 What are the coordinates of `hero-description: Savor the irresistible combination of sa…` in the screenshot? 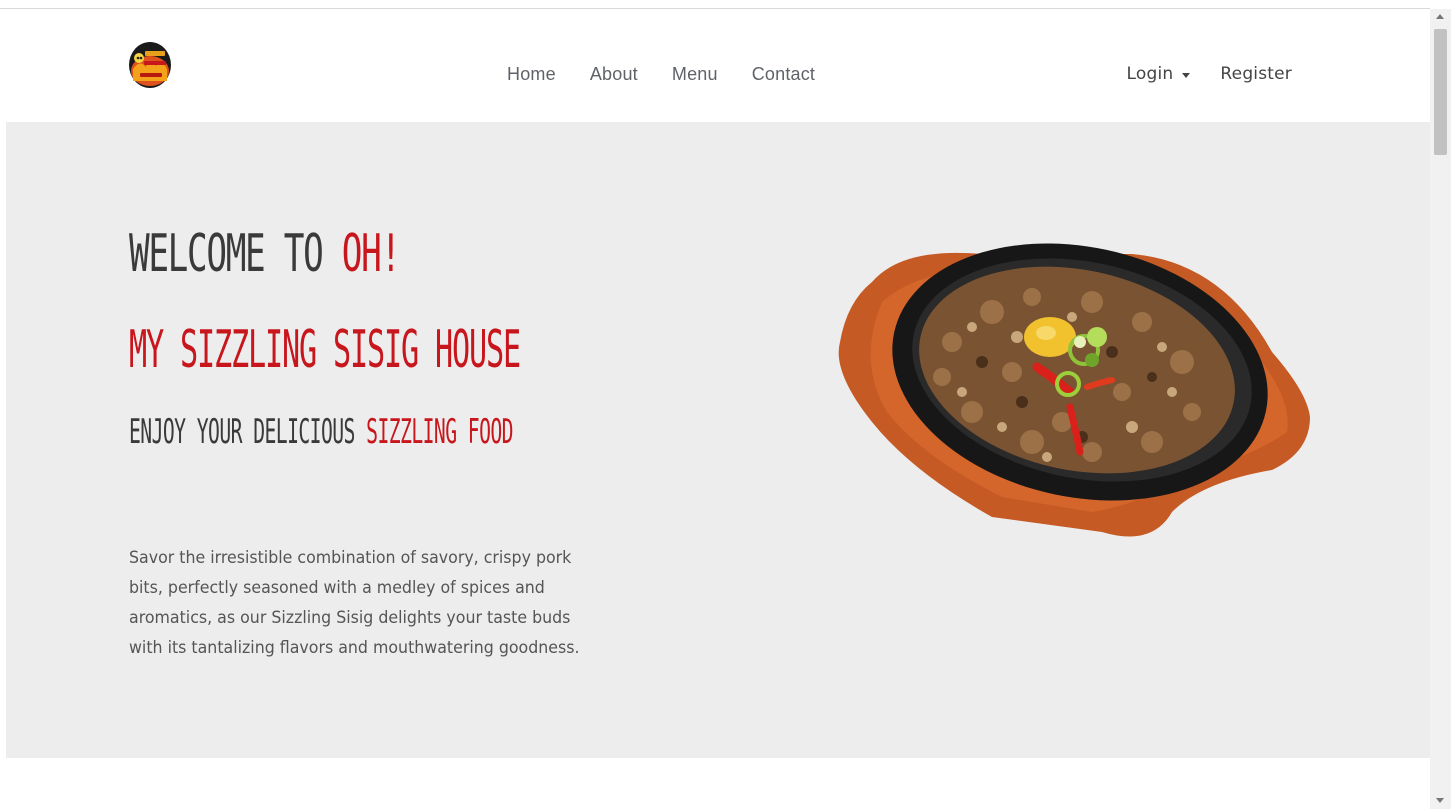 It's located at (354, 603).